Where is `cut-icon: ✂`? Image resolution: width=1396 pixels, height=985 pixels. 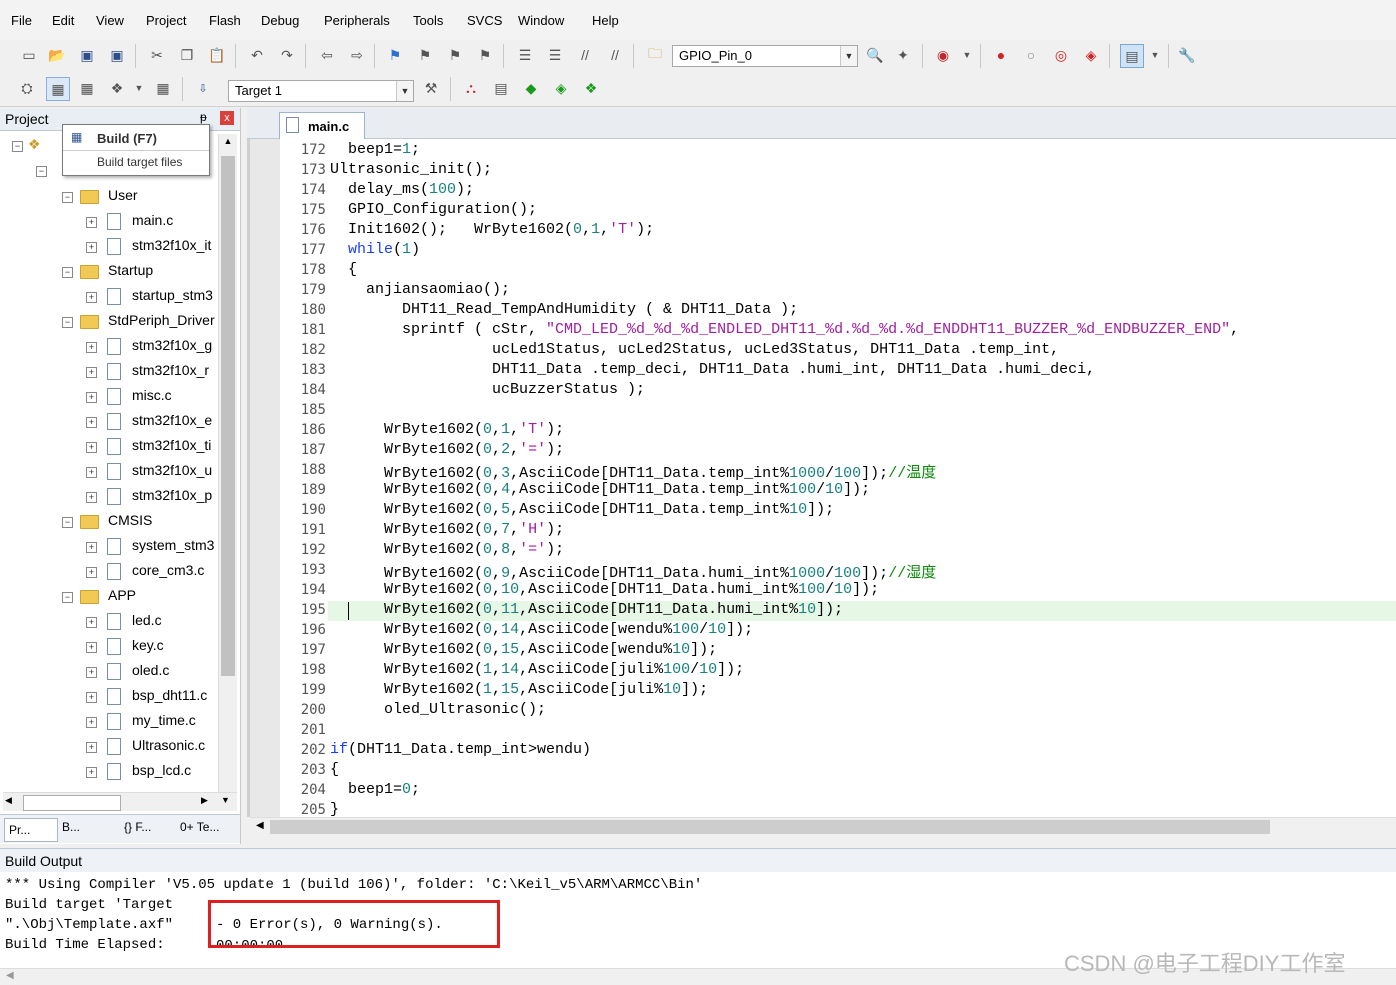
cut-icon: ✂ is located at coordinates (157, 55).